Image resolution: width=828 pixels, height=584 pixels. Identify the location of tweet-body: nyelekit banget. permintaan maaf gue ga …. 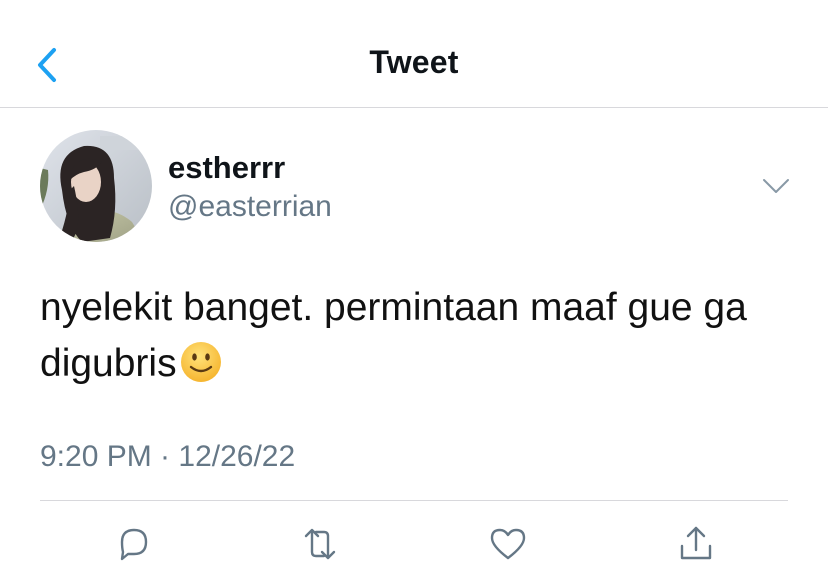
(393, 335).